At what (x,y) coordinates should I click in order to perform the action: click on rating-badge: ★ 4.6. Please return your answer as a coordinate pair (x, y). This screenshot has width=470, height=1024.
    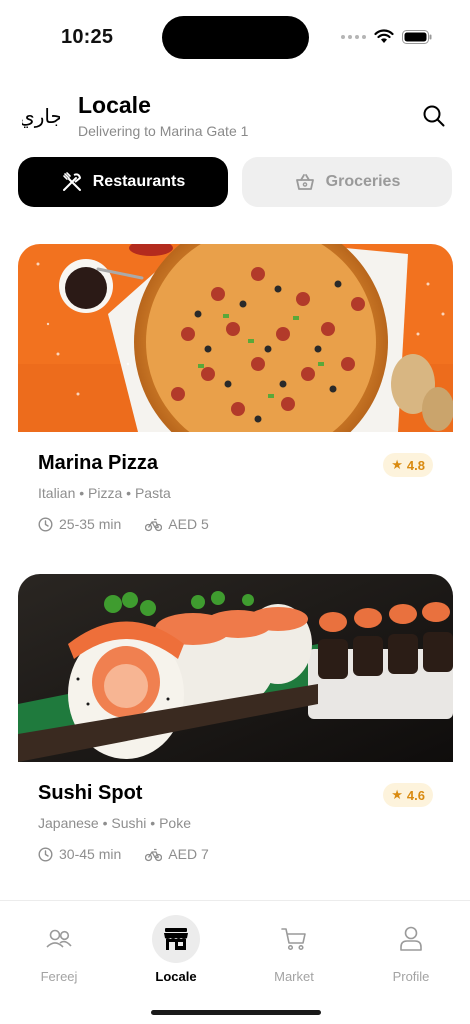
    Looking at the image, I should click on (408, 795).